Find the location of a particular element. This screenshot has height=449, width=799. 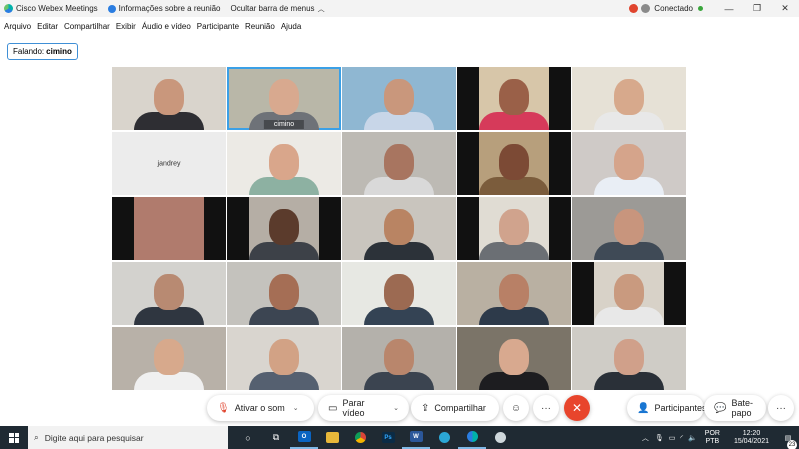

menu-item: Editar is located at coordinates (47, 26).